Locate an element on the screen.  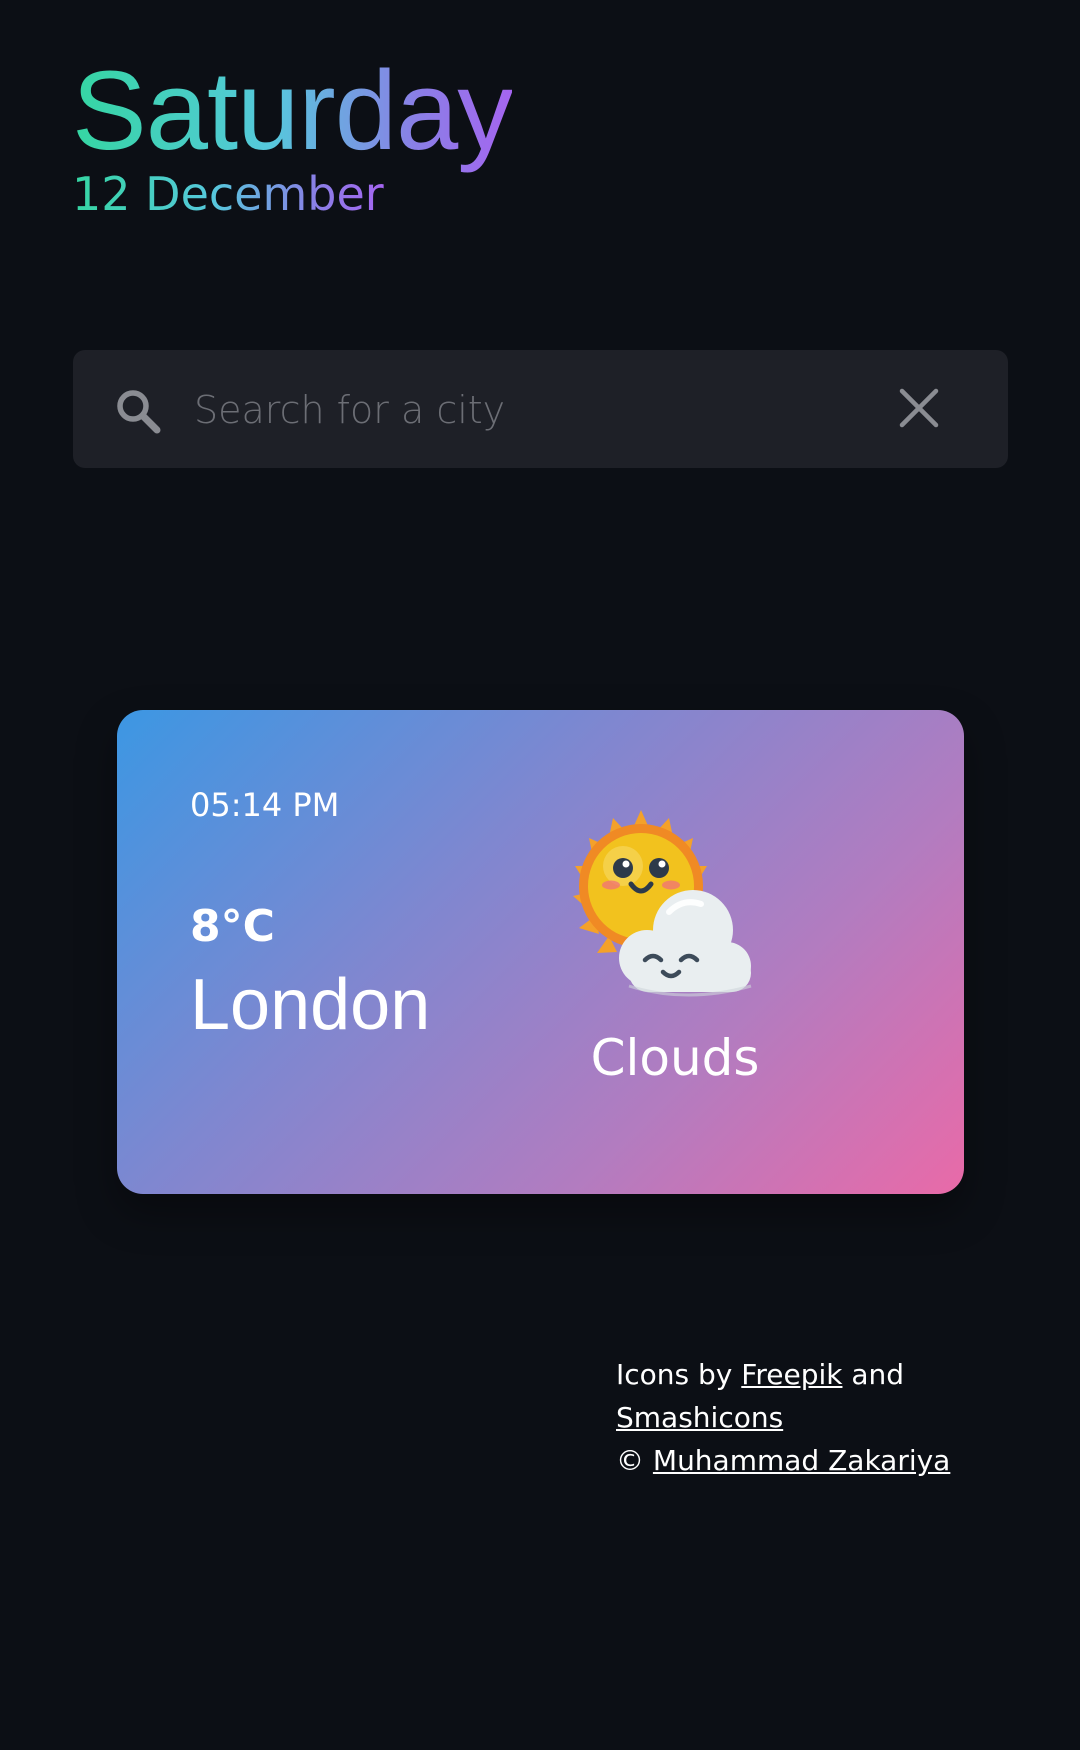
freepik-link: Freepik is located at coordinates (791, 1374).